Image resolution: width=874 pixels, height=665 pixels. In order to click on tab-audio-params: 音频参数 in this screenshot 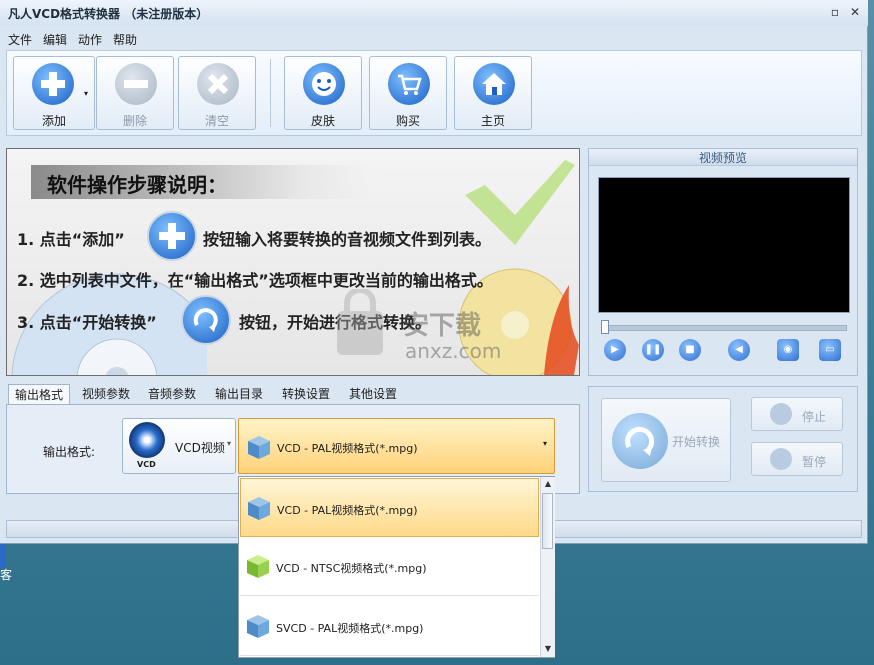, I will do `click(172, 394)`.